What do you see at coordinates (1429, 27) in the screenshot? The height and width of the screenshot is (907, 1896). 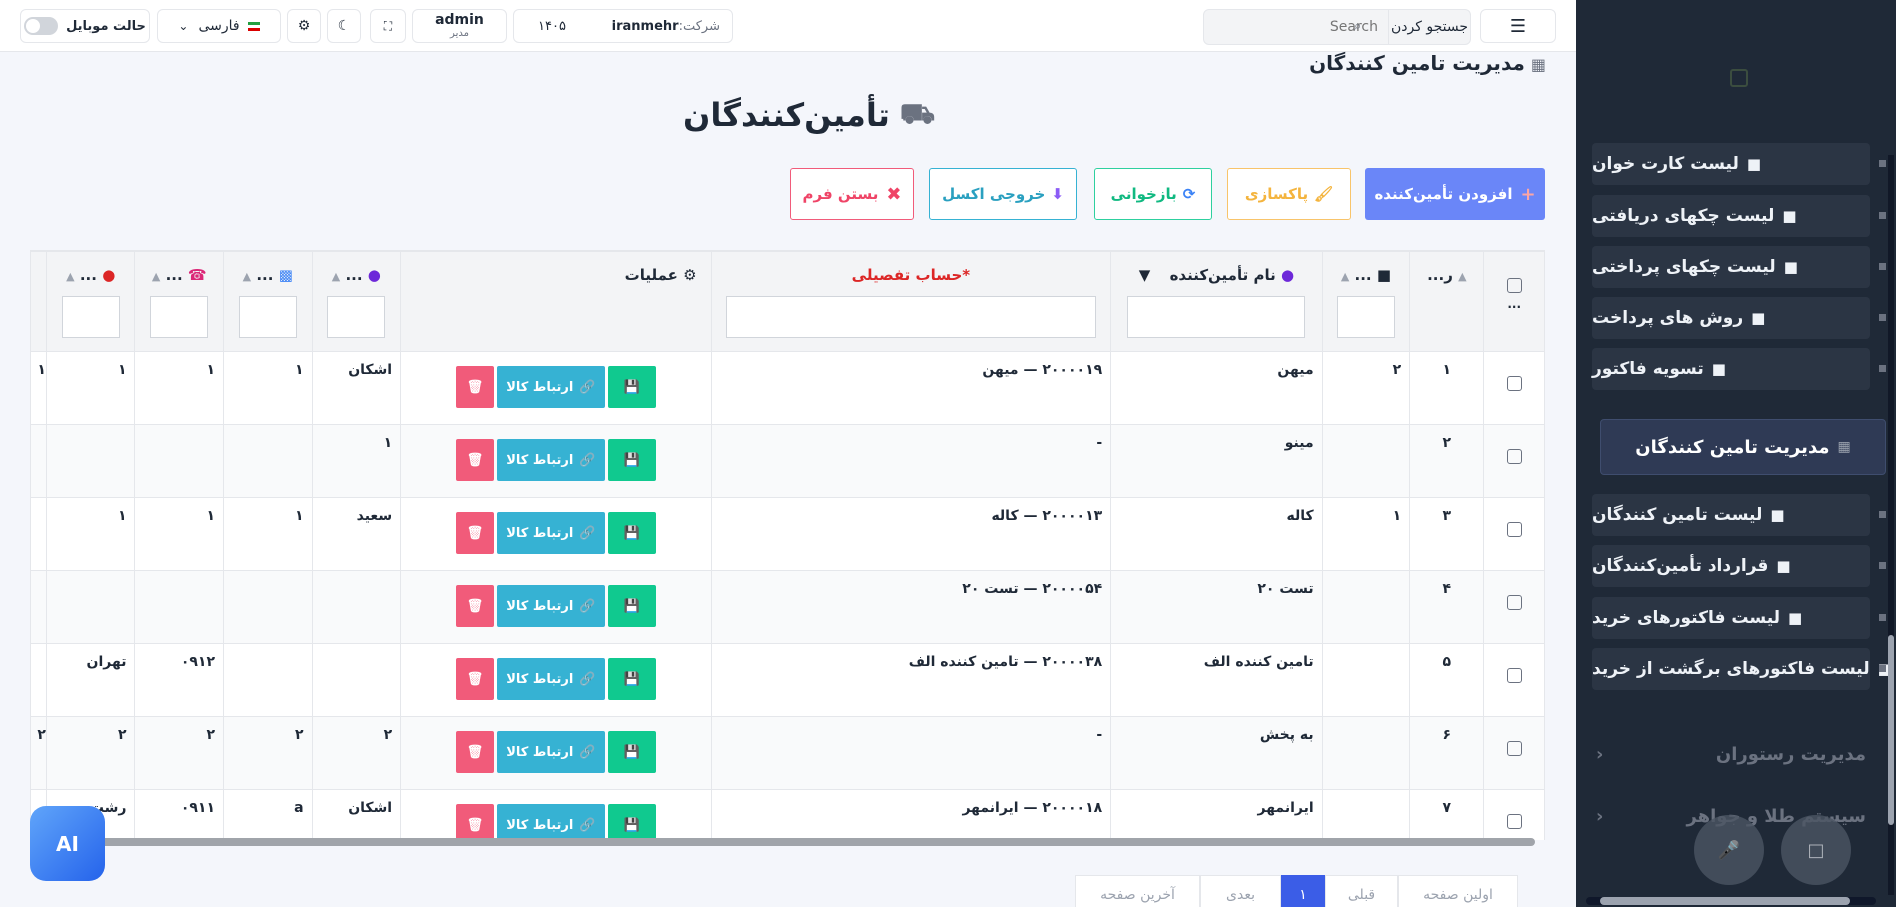 I see `search-label: جستجو کردن` at bounding box center [1429, 27].